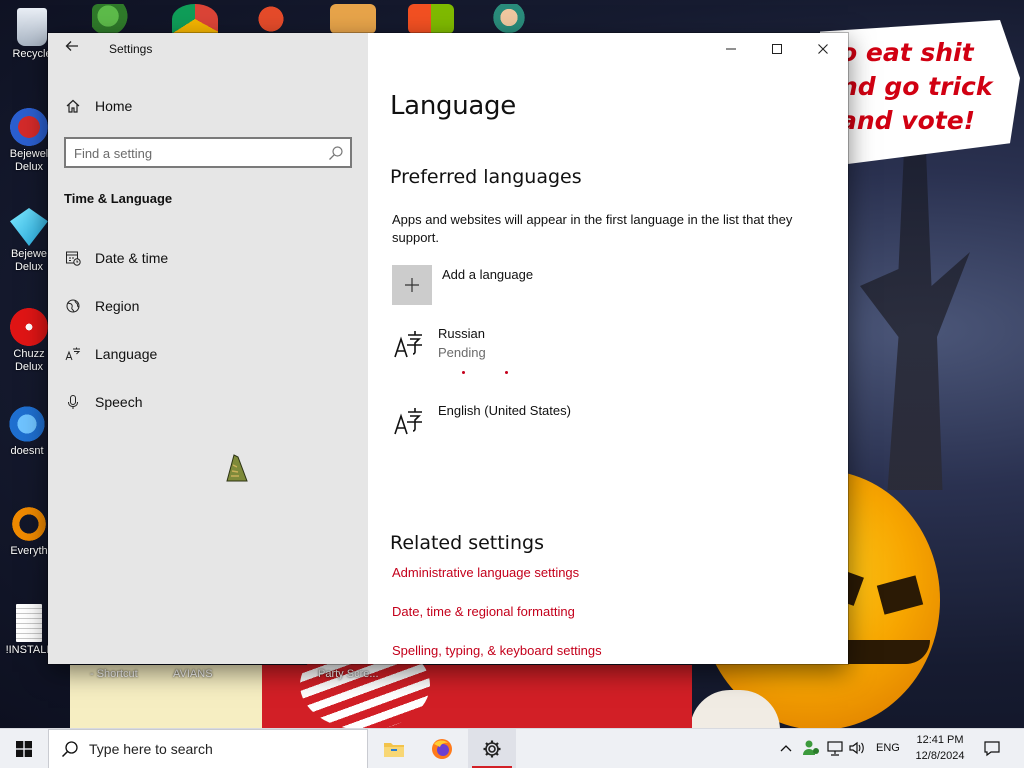 The image size is (1024, 768). I want to click on desktop-icon-windows, so click(431, 19).